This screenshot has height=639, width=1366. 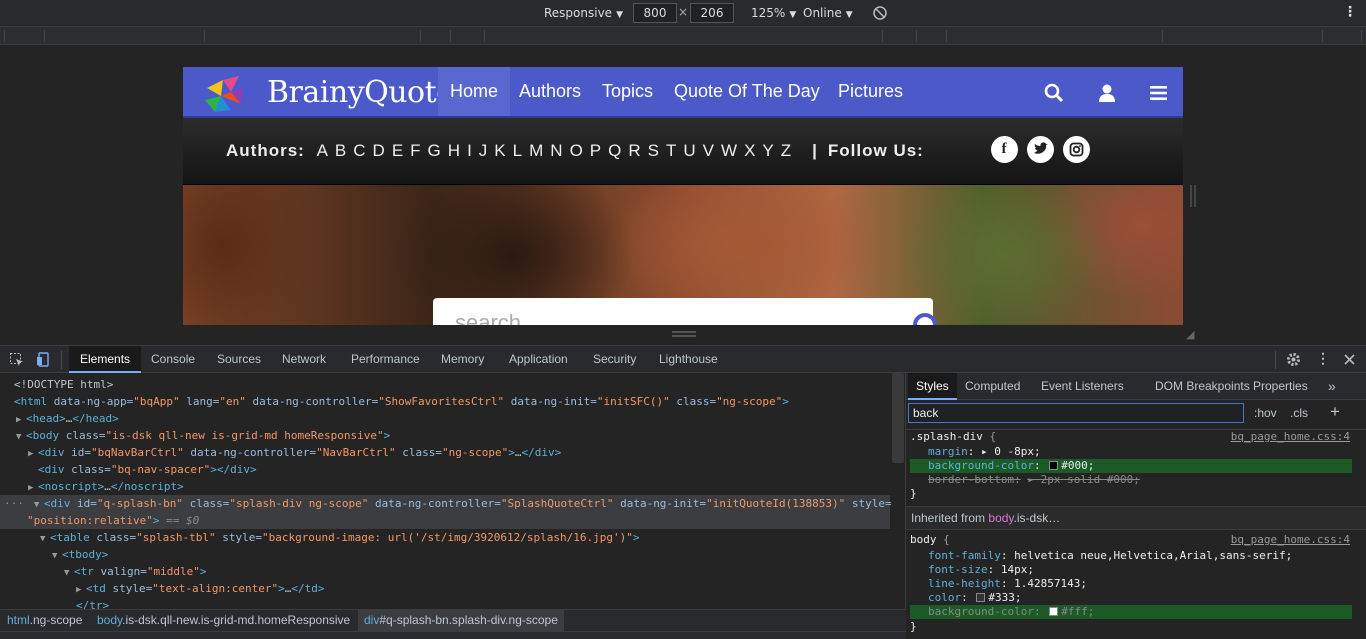 I want to click on author-letter-link: N, so click(x=556, y=150).